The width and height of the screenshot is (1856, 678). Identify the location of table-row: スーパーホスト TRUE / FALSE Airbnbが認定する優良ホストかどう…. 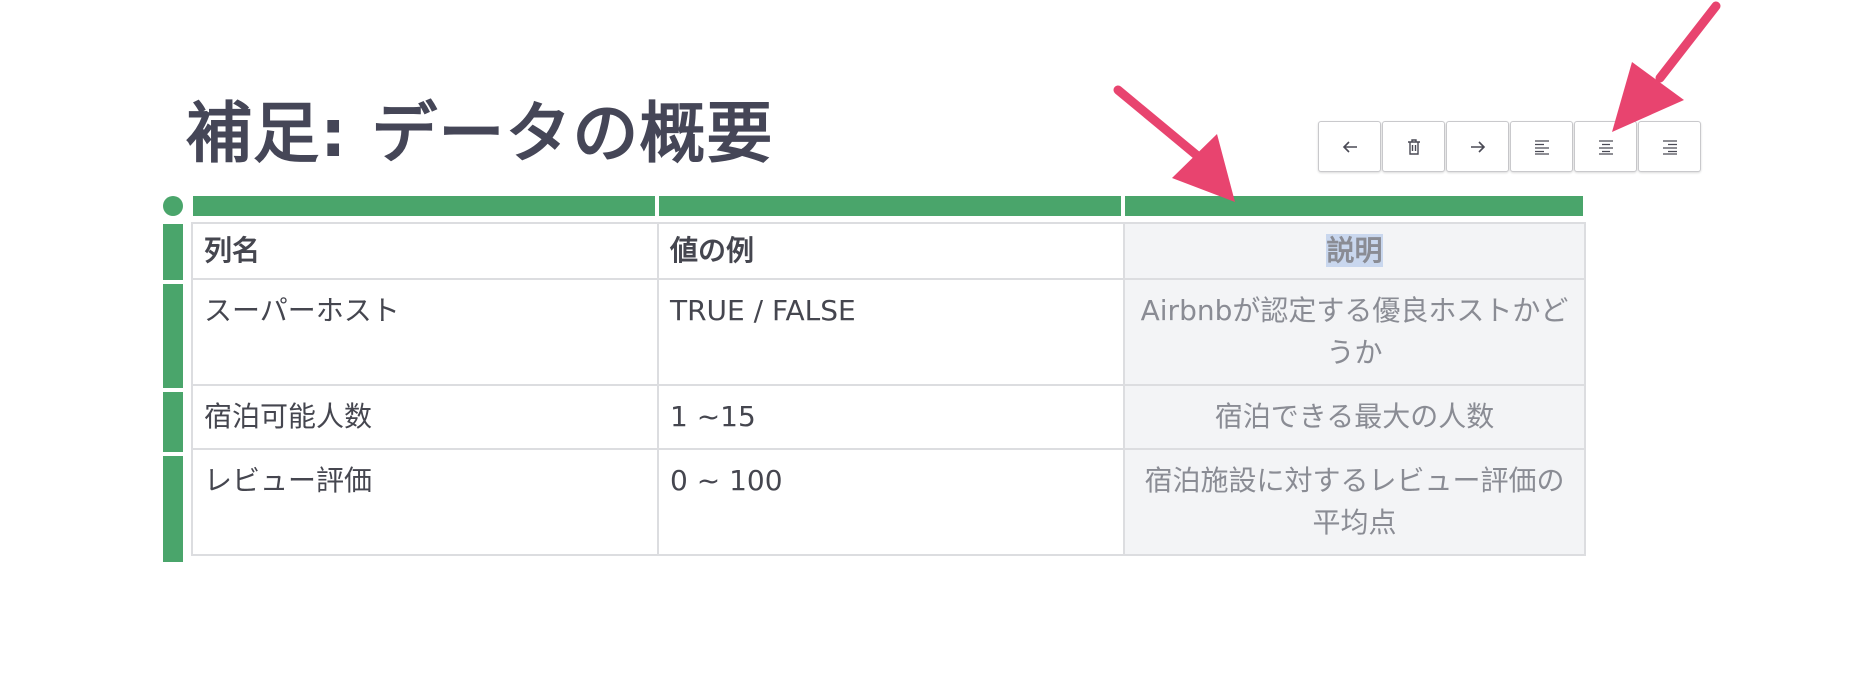
(888, 332).